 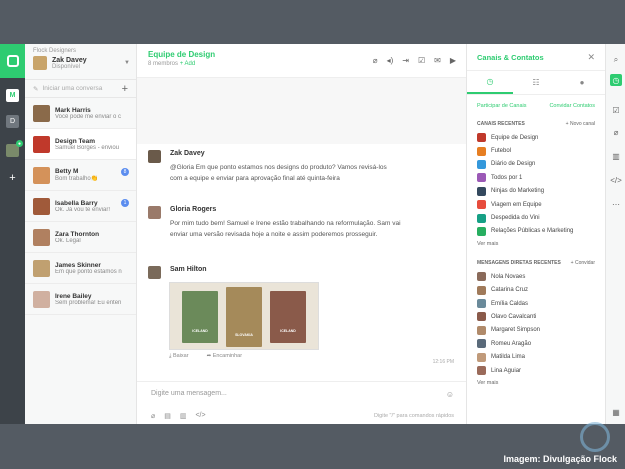 What do you see at coordinates (80, 299) in the screenshot?
I see `conversation-item: Irene Bailey Sem problema! Eu enten` at bounding box center [80, 299].